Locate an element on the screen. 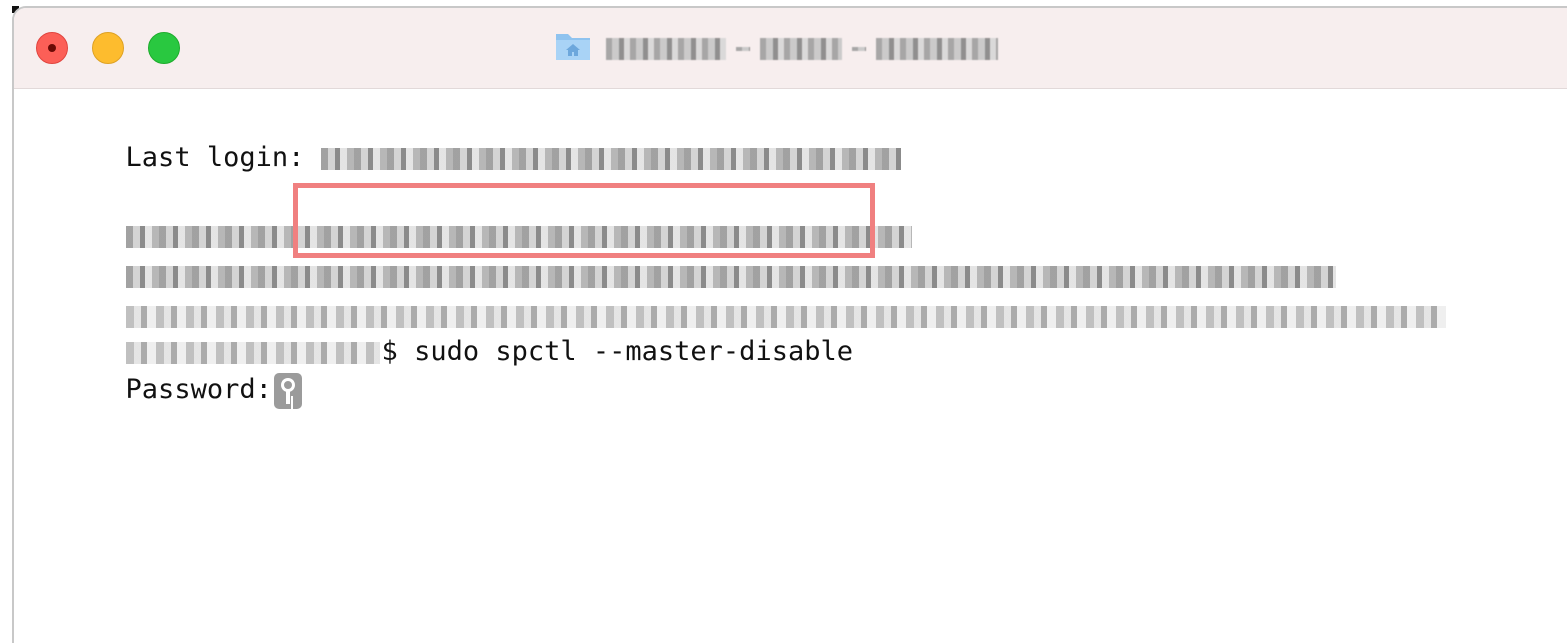 The width and height of the screenshot is (1567, 643). password-label: Password: is located at coordinates (198, 389).